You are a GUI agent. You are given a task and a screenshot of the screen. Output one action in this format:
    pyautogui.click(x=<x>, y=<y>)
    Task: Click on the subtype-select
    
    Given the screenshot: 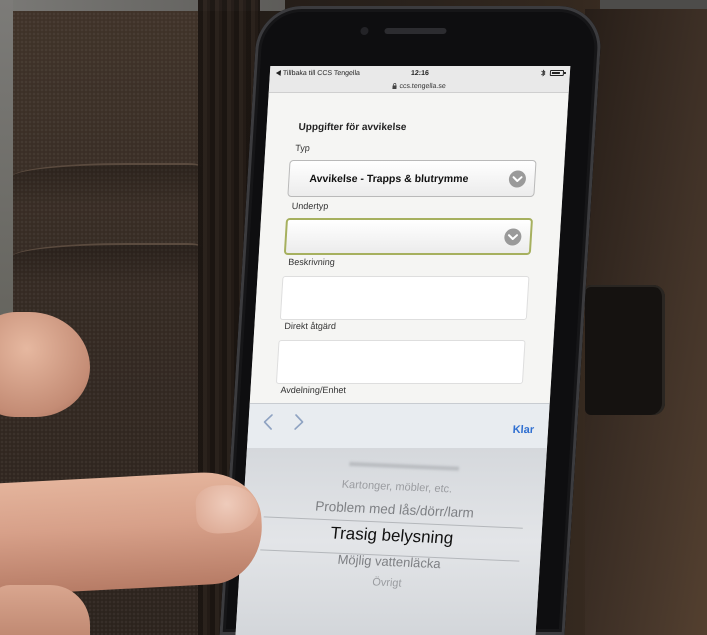 What is the action you would take?
    pyautogui.click(x=408, y=236)
    